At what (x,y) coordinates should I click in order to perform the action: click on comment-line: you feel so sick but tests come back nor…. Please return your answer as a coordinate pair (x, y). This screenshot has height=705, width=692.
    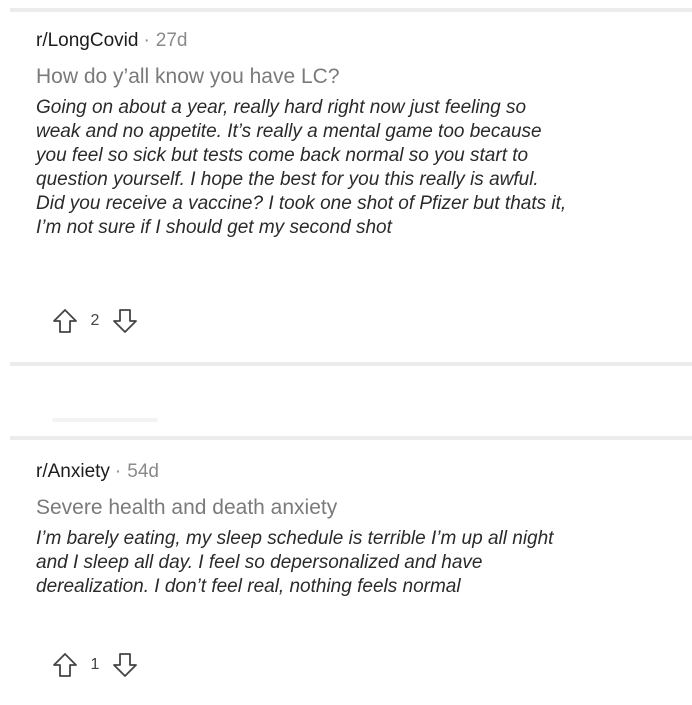
    Looking at the image, I should click on (282, 155).